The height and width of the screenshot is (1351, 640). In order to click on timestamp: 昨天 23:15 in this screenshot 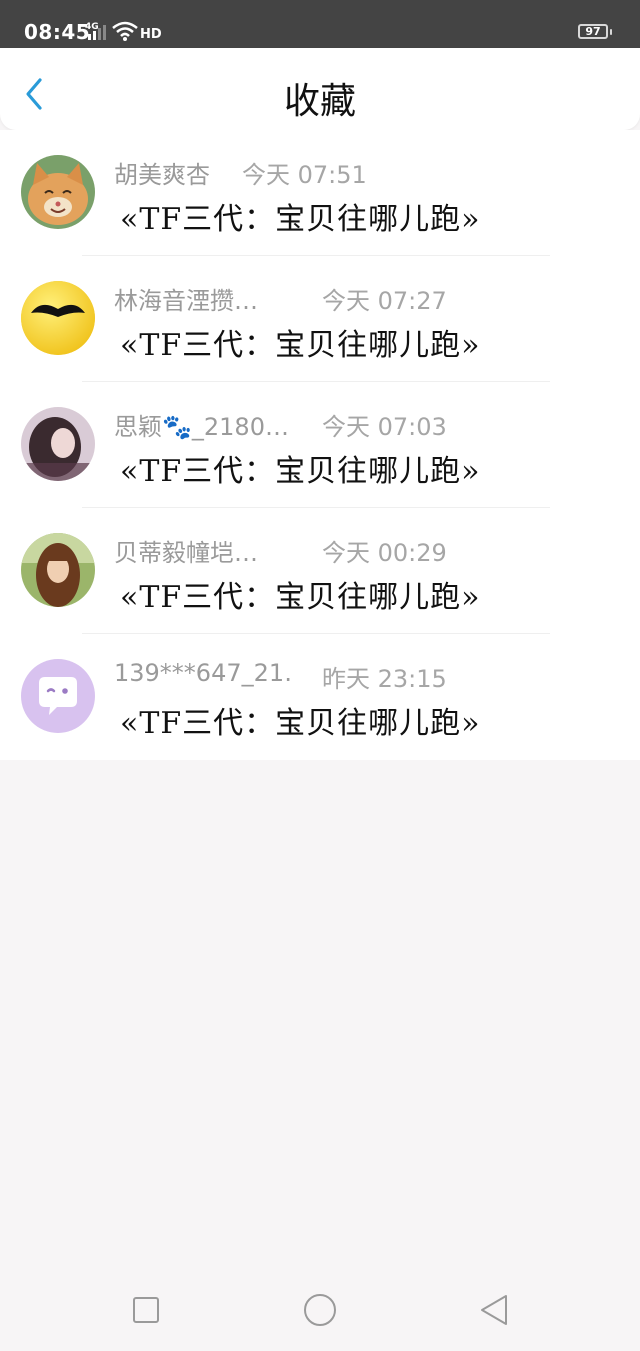, I will do `click(384, 679)`.